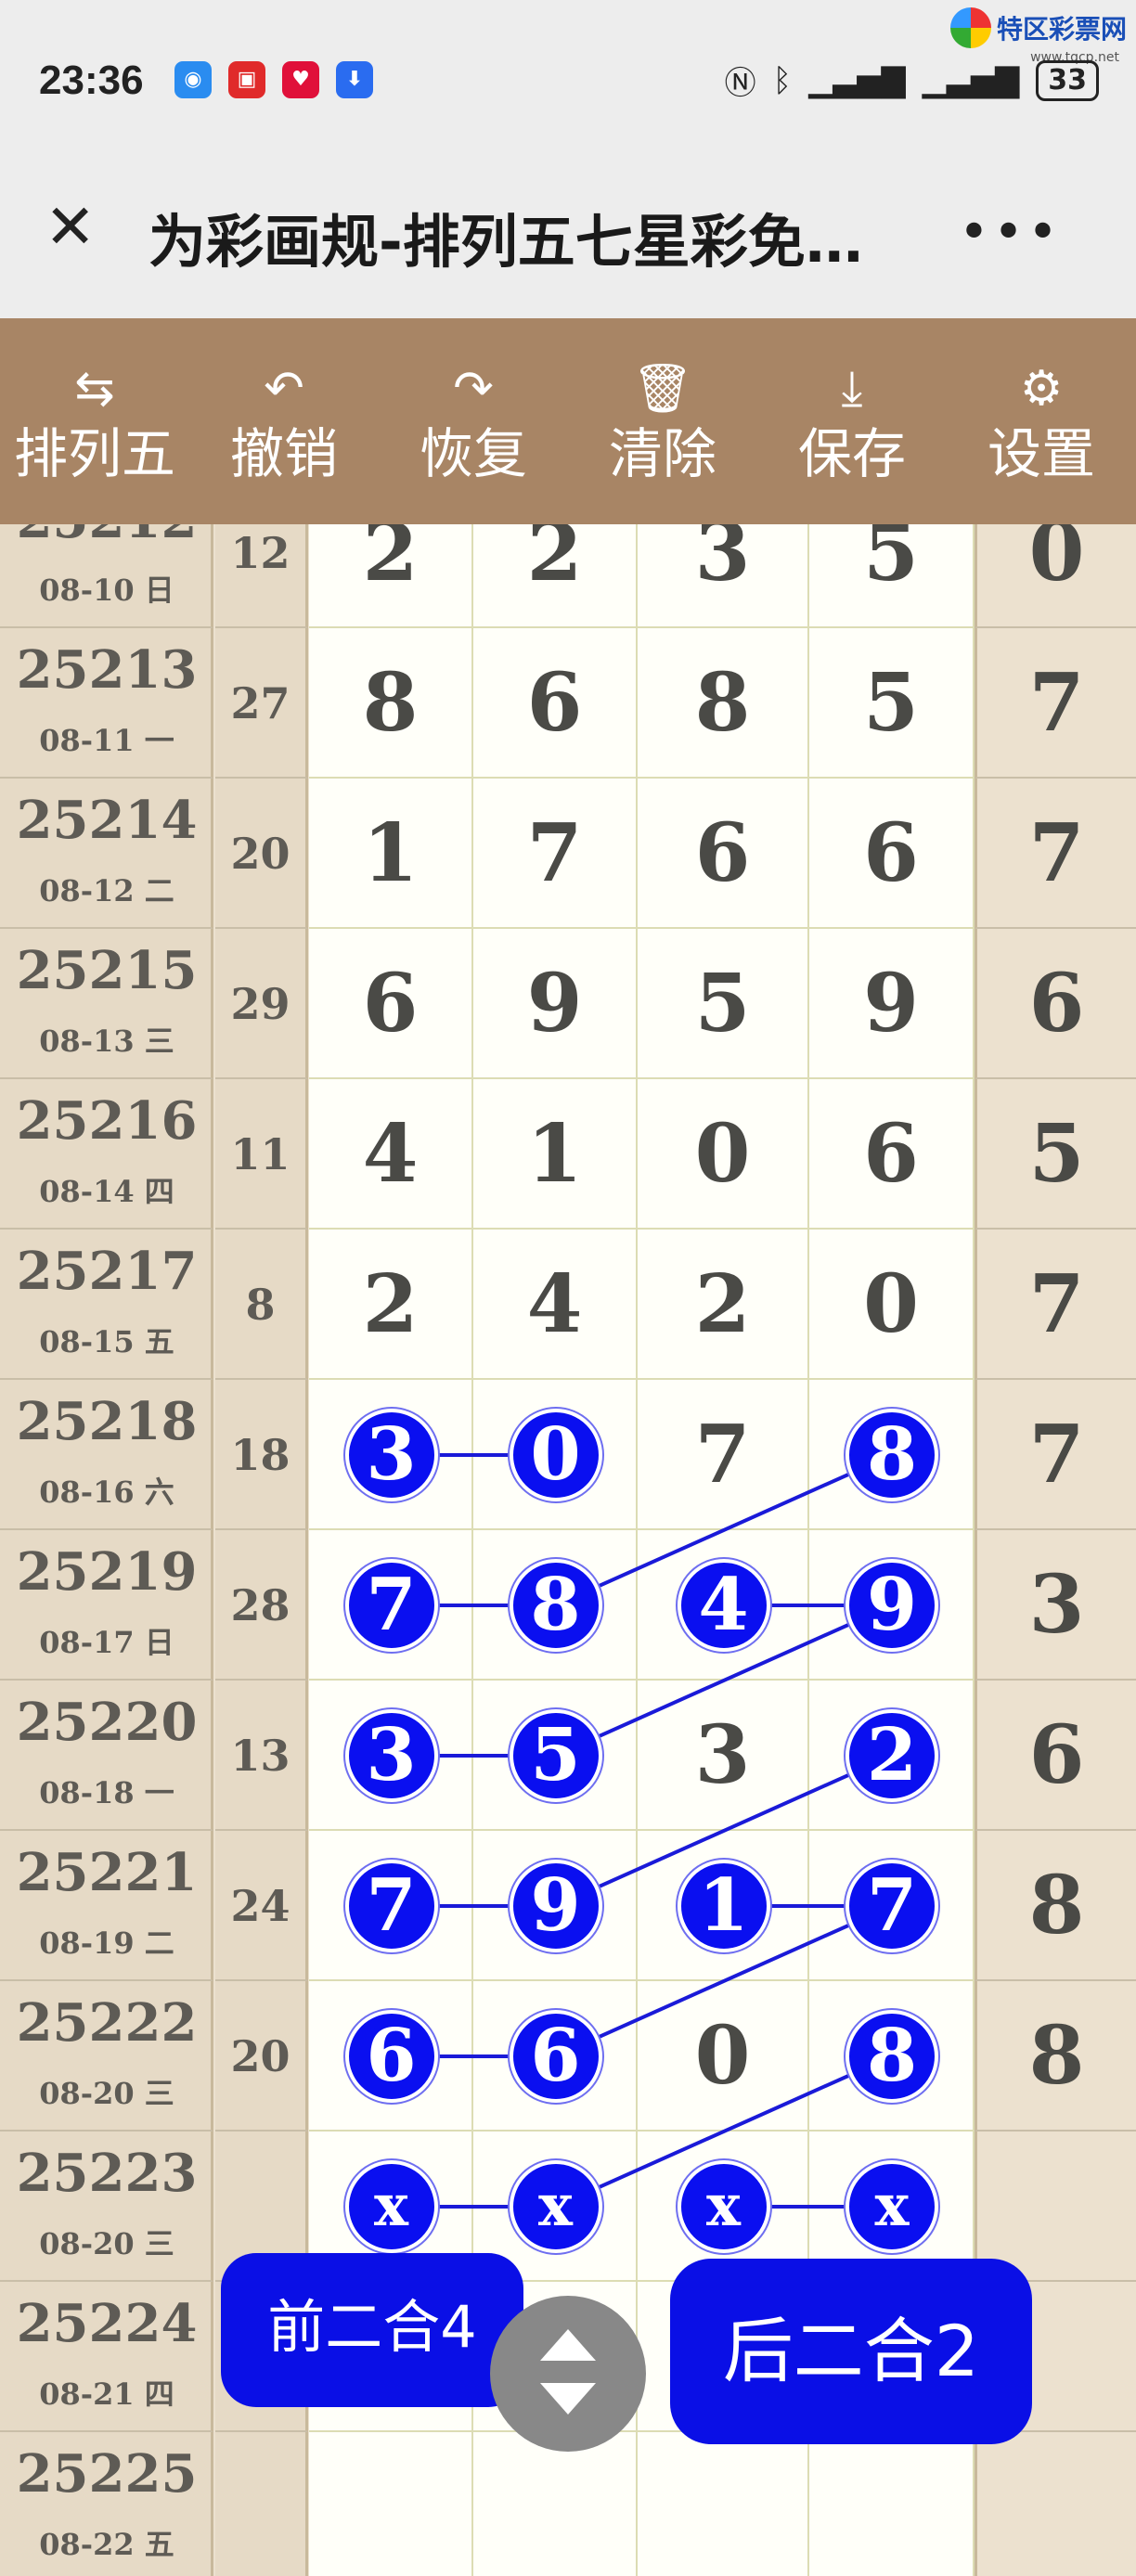 Image resolution: width=1136 pixels, height=2576 pixels. Describe the element at coordinates (261, 1155) in the screenshot. I see `sum-cell: 11` at that location.